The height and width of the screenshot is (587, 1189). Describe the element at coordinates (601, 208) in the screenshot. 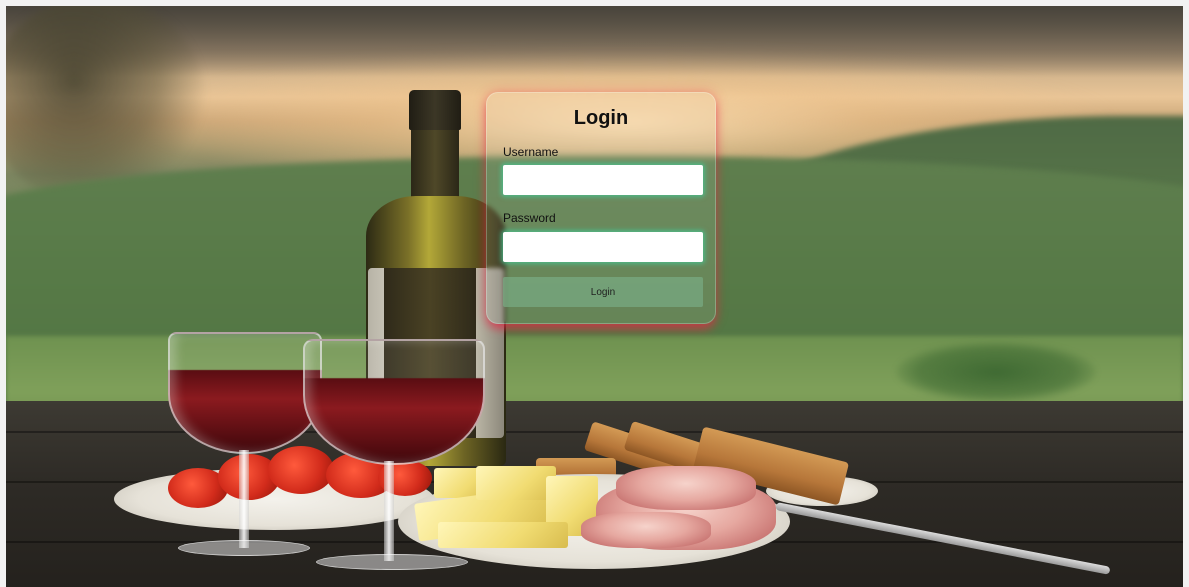

I see `login-form: Login Username Password Login` at that location.